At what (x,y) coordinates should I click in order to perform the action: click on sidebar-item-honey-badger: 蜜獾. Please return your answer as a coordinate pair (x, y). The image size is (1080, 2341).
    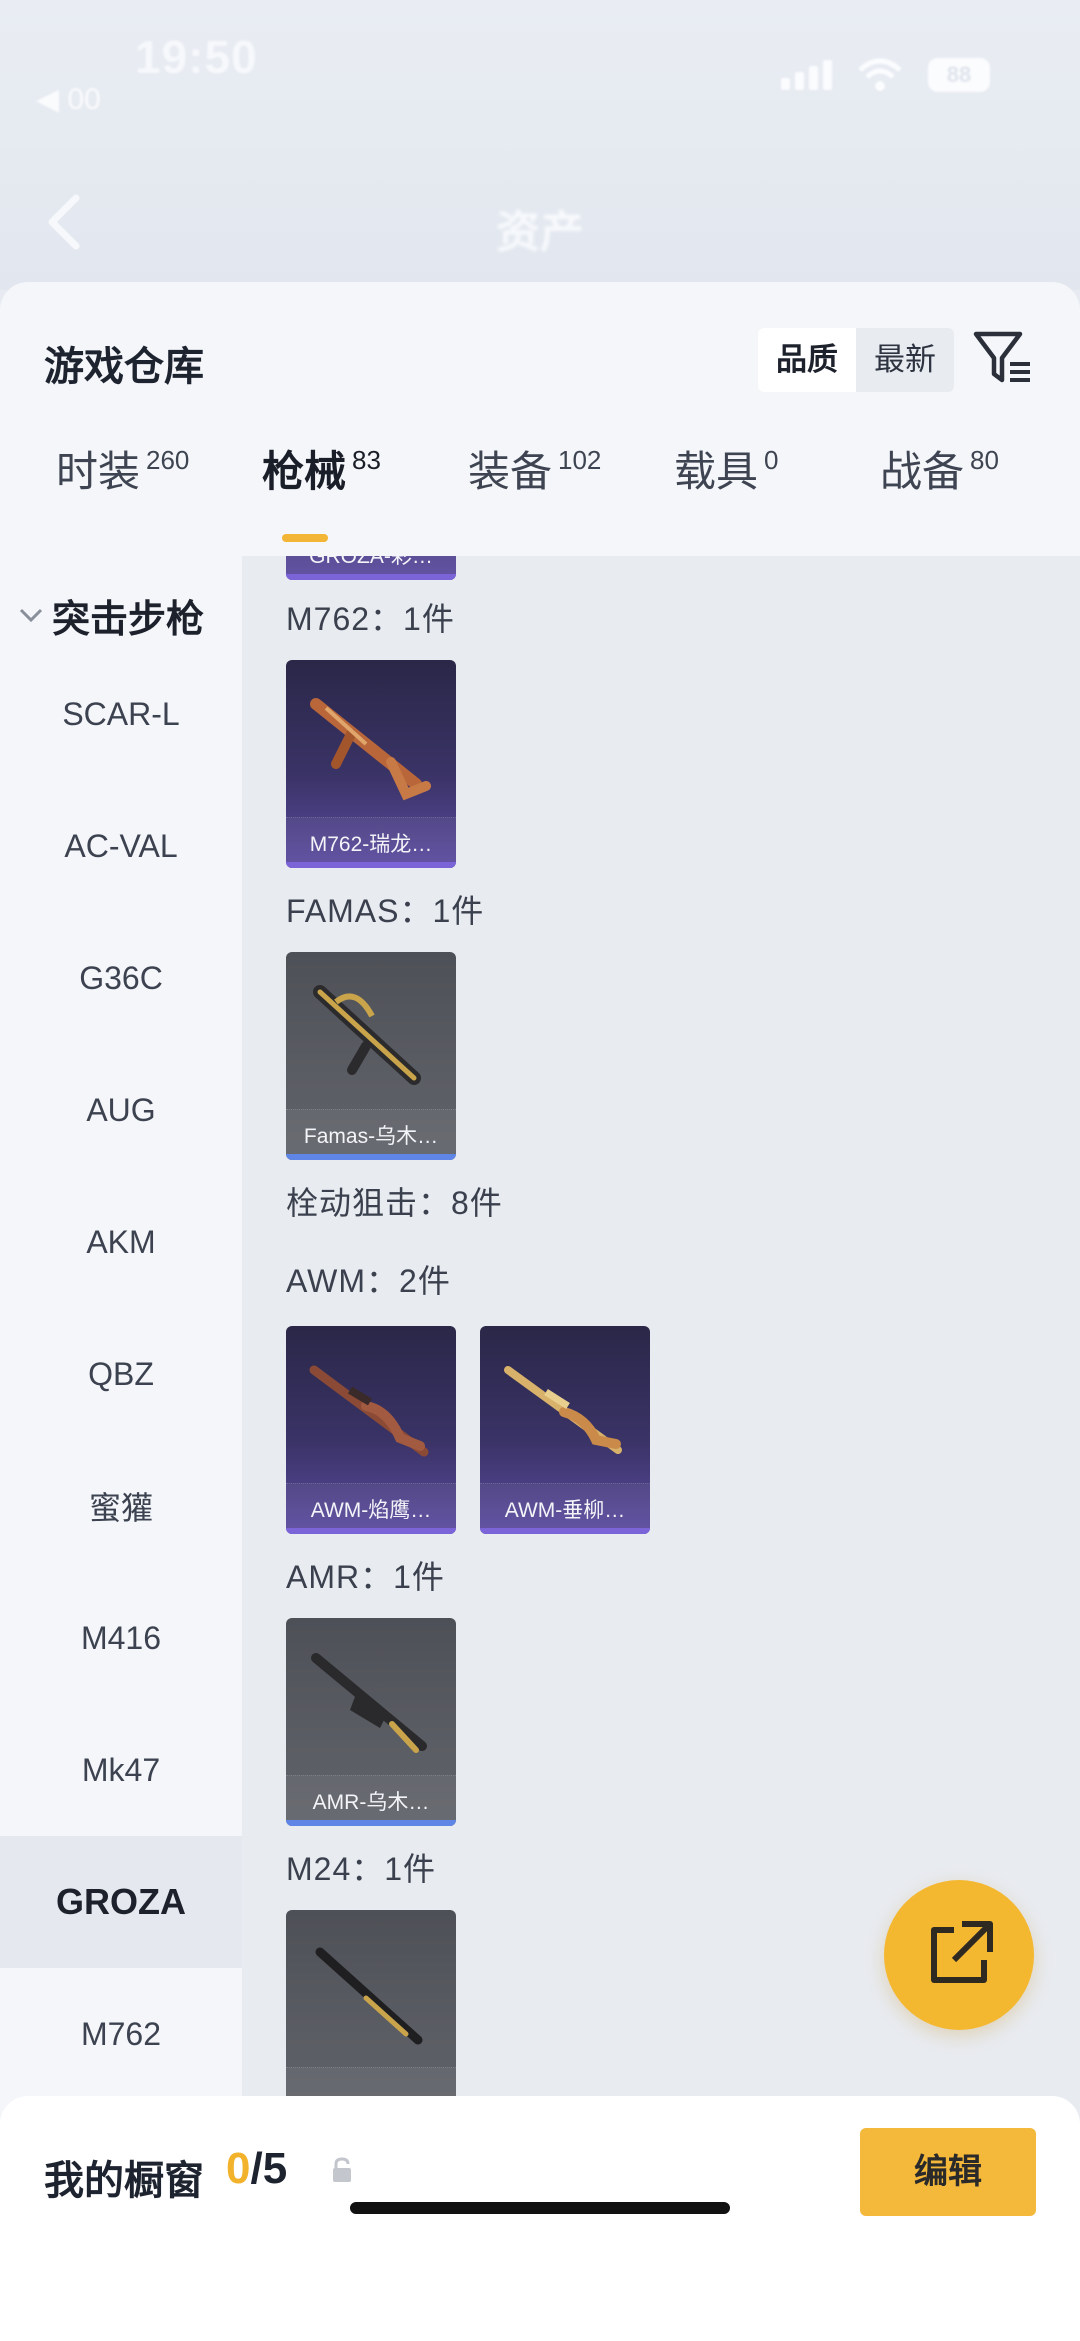
    Looking at the image, I should click on (121, 1506).